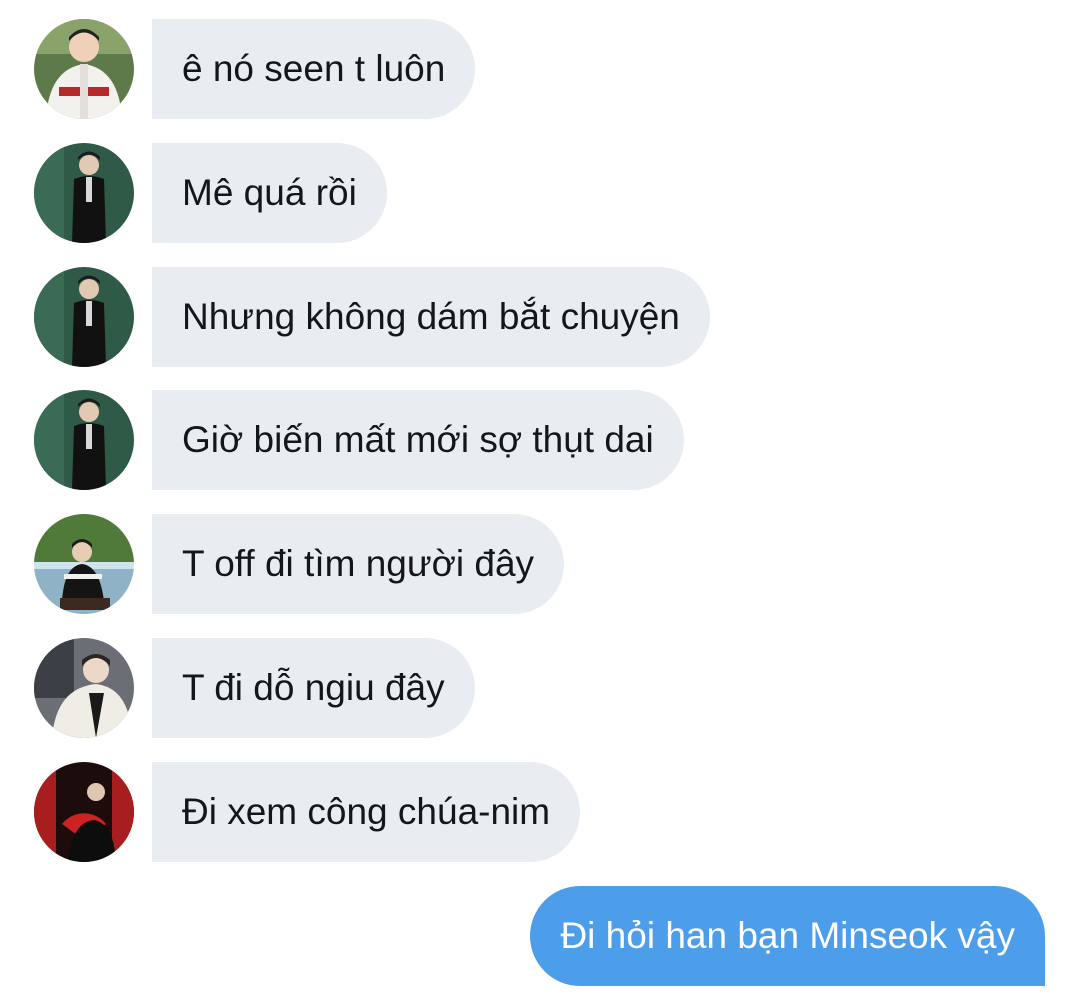 Image resolution: width=1080 pixels, height=1007 pixels. I want to click on message-bubble-incoming: Nhưng không dám bắt chuyện, so click(431, 317).